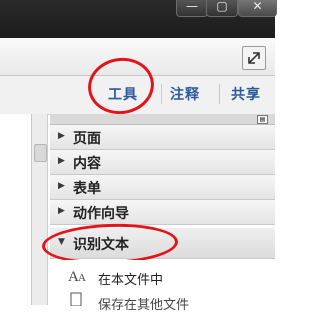 The width and height of the screenshot is (320, 313). What do you see at coordinates (144, 305) in the screenshot?
I see `subitem-label: 保存在其他文件` at bounding box center [144, 305].